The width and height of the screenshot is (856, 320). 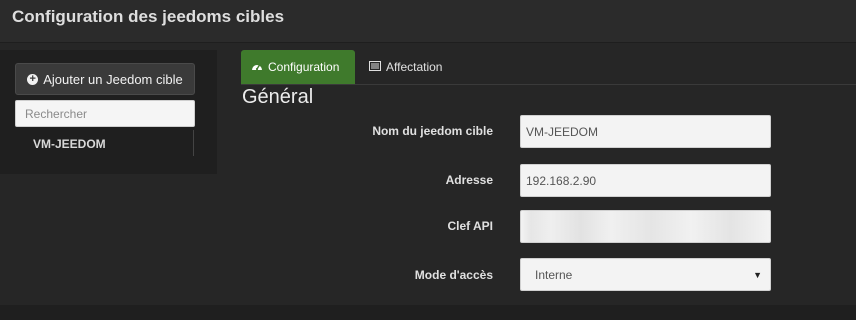 I want to click on tab-affectation: Affectation, so click(x=409, y=67).